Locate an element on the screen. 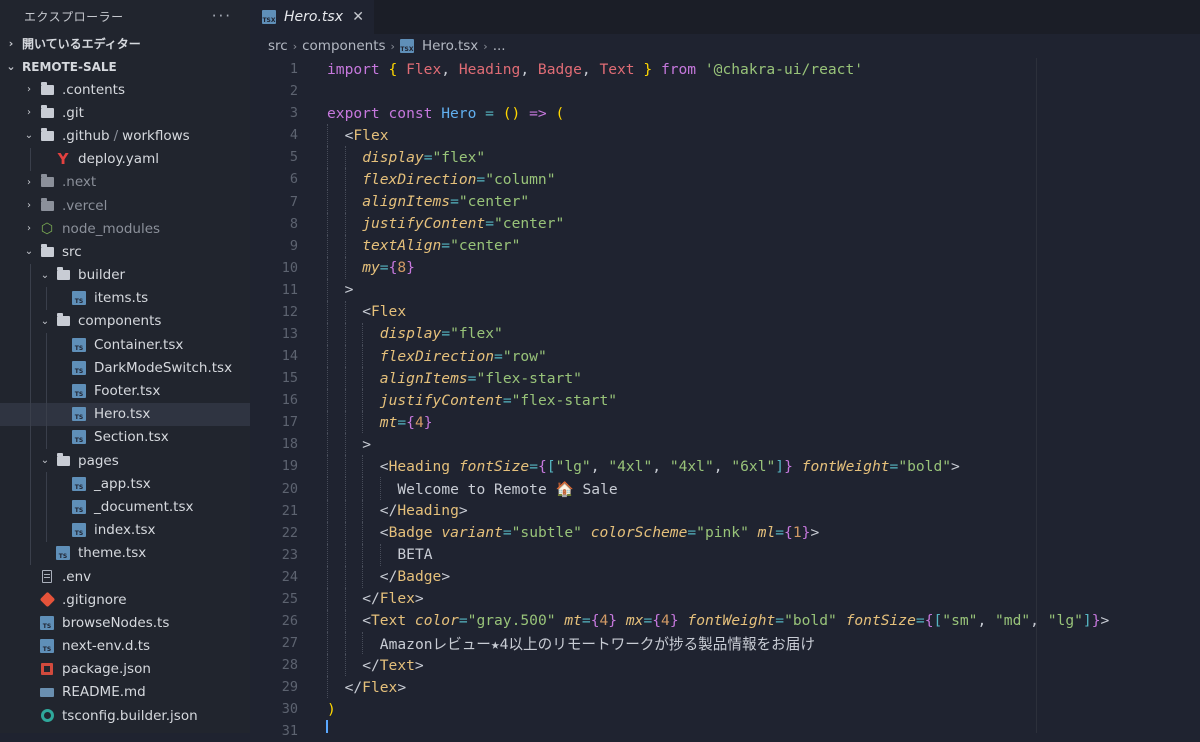 This screenshot has height=742, width=1200. tree-item: TS _app.tsx is located at coordinates (125, 484).